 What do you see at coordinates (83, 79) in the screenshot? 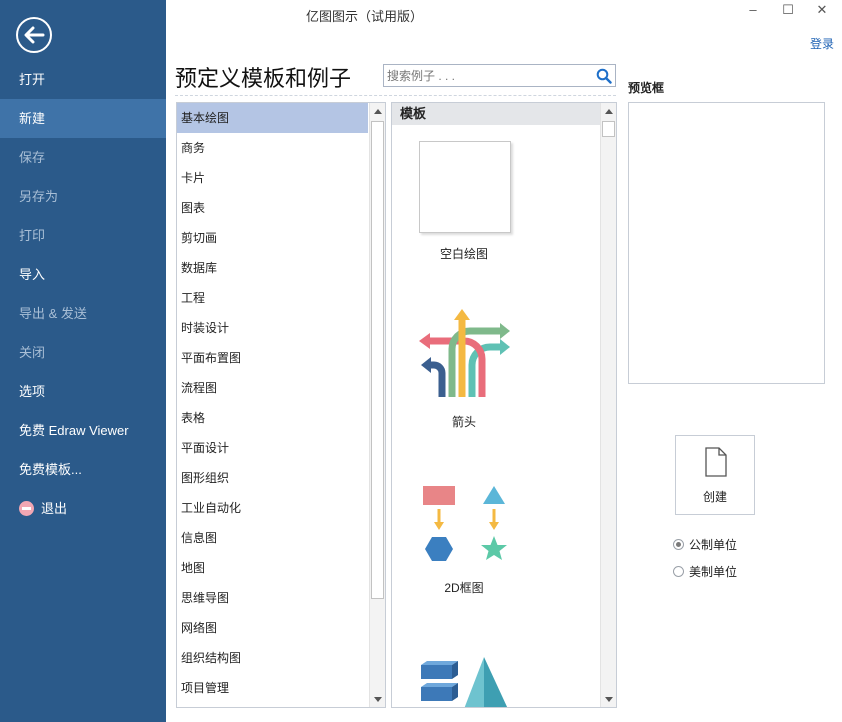
I see `sidebar-item-open: 打开` at bounding box center [83, 79].